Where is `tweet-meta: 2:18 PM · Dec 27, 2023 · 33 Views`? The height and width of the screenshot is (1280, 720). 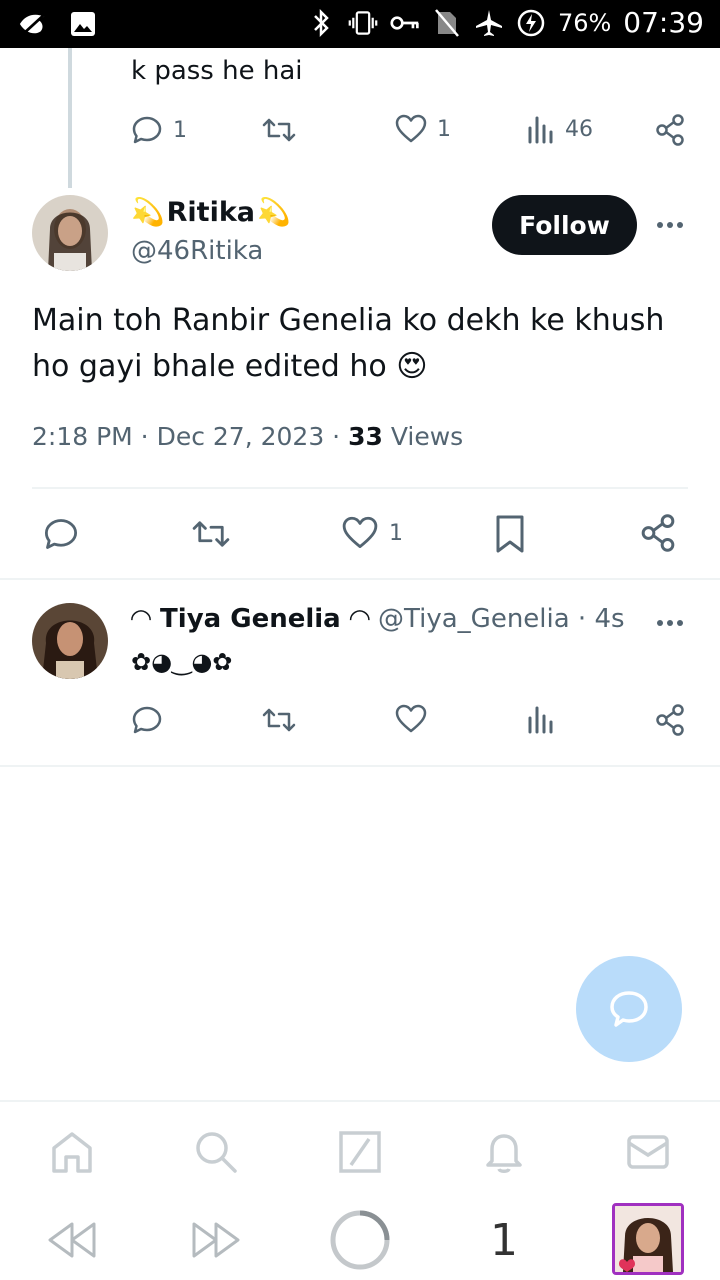 tweet-meta: 2:18 PM · Dec 27, 2023 · 33 Views is located at coordinates (248, 436).